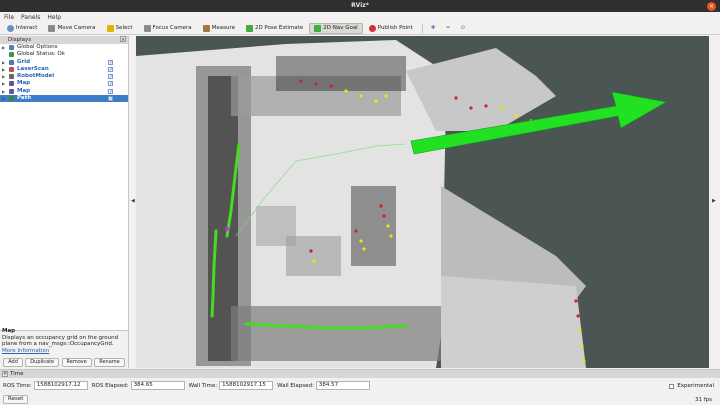  I want to click on tool-focus-camera: Focus Camera, so click(168, 28).